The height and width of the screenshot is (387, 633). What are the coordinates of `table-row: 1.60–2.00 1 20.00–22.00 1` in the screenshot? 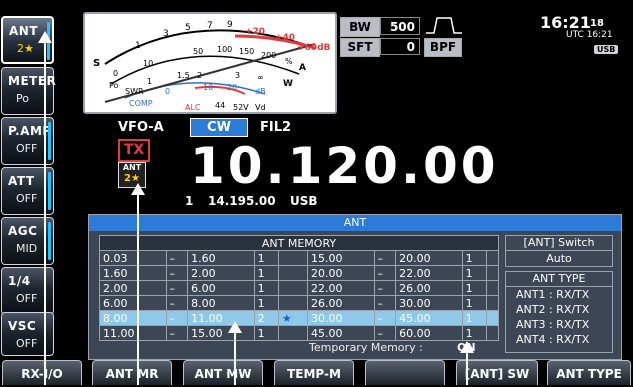 It's located at (299, 273).